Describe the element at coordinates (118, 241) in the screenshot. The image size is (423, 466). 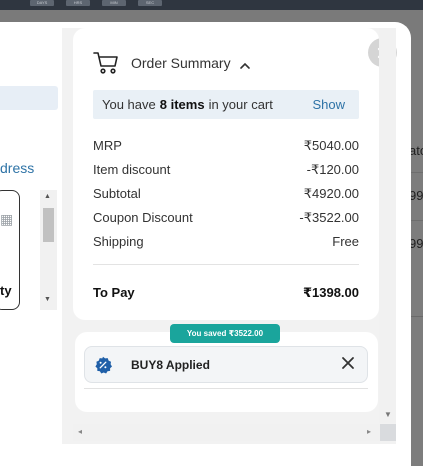
I see `row-label: Shipping` at that location.